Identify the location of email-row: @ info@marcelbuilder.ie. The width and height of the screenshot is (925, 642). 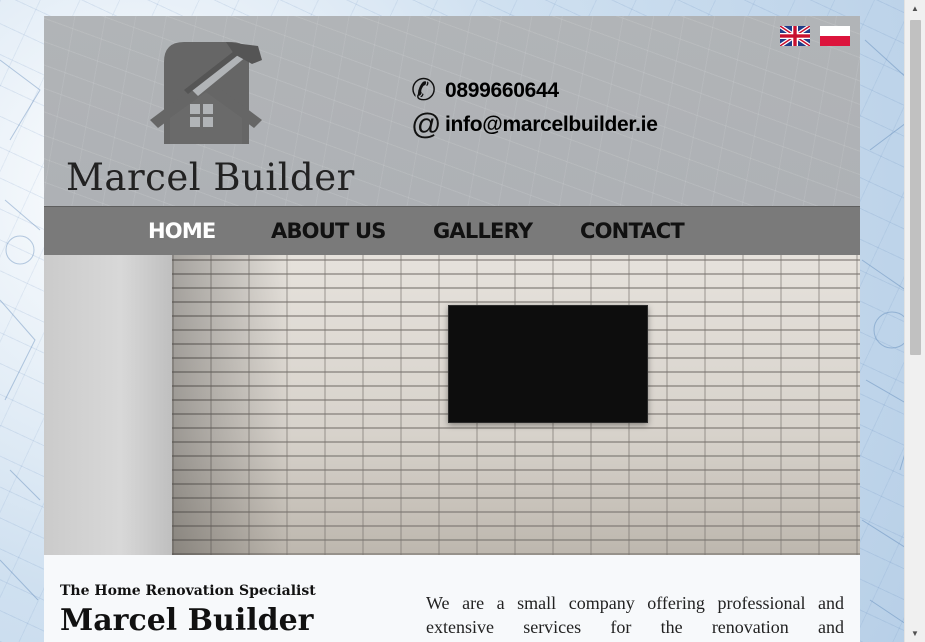
(534, 125).